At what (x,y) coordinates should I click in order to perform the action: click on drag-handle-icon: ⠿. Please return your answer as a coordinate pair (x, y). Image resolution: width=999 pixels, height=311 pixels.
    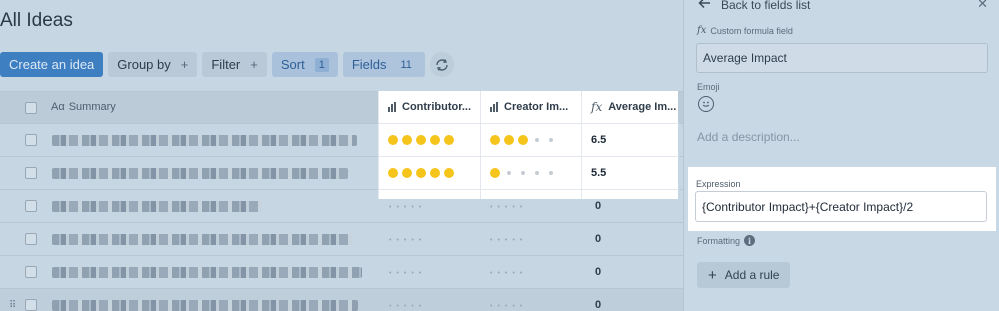
    Looking at the image, I should click on (12, 305).